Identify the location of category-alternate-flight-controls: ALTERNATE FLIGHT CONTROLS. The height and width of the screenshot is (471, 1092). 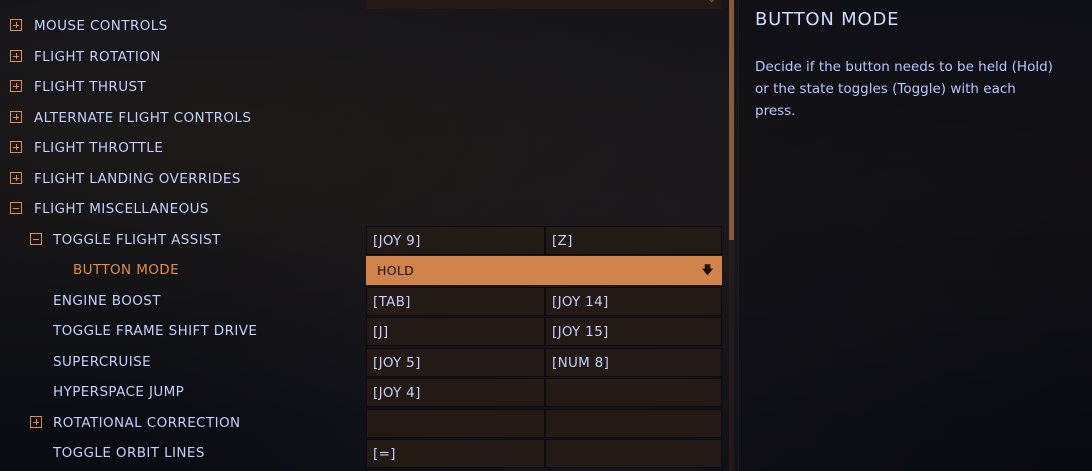
(361, 118).